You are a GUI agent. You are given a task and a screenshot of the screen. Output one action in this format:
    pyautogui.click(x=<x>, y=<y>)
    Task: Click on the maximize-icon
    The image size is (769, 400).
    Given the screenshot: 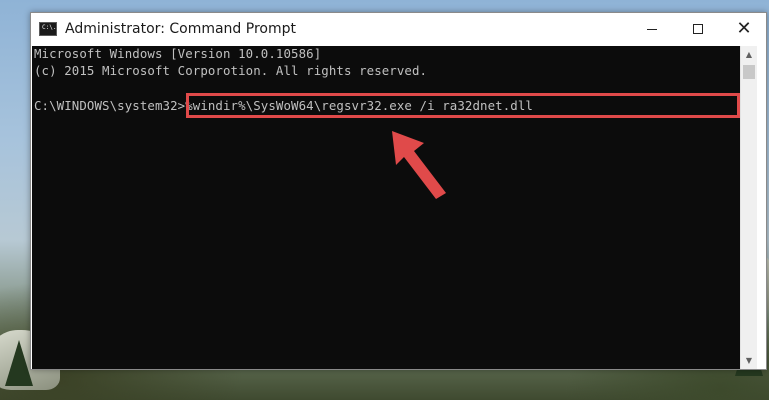 What is the action you would take?
    pyautogui.click(x=698, y=29)
    